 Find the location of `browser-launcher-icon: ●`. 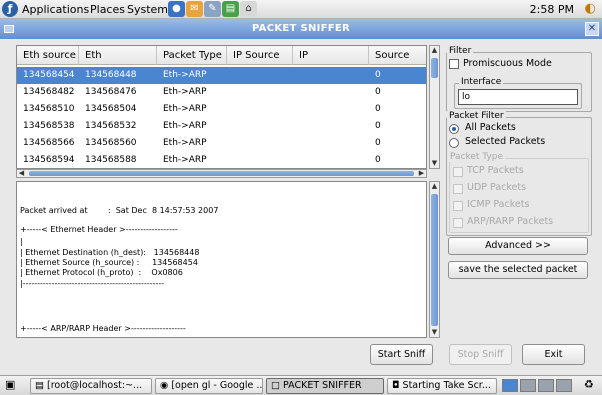

browser-launcher-icon: ● is located at coordinates (176, 9).